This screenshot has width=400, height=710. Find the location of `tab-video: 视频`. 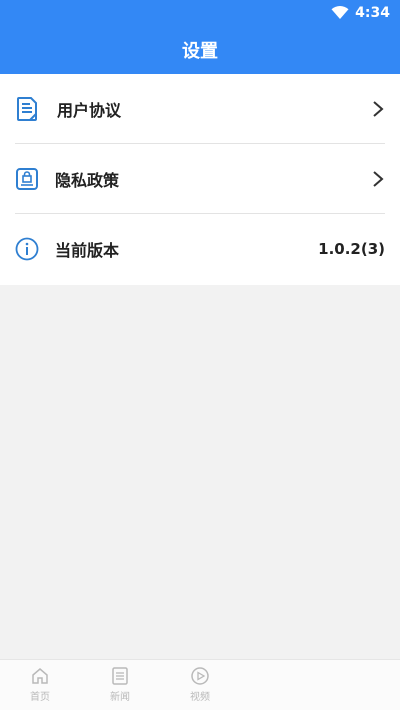

tab-video: 视频 is located at coordinates (200, 686).